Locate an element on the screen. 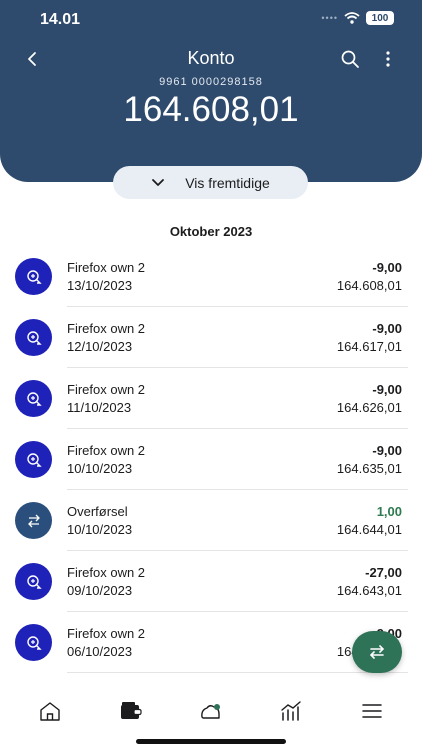 This screenshot has width=422, height=750. account-balance: 164.608,01 is located at coordinates (211, 109).